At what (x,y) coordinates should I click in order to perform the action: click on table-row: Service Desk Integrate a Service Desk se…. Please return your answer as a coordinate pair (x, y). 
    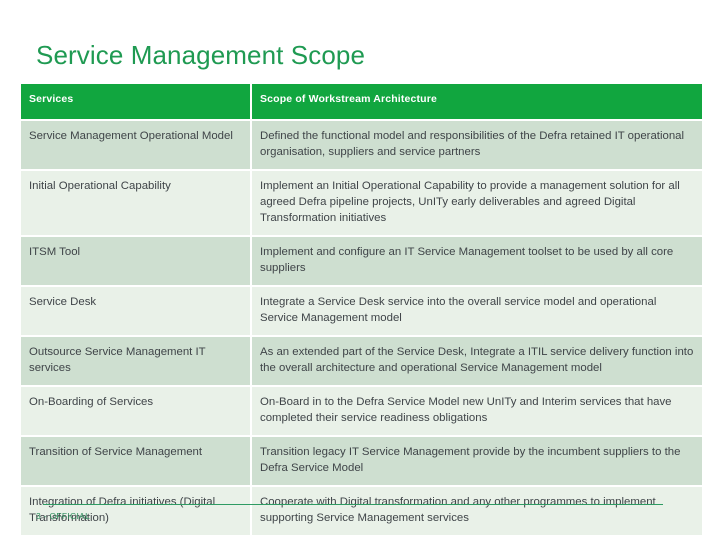
    Looking at the image, I should click on (361, 311).